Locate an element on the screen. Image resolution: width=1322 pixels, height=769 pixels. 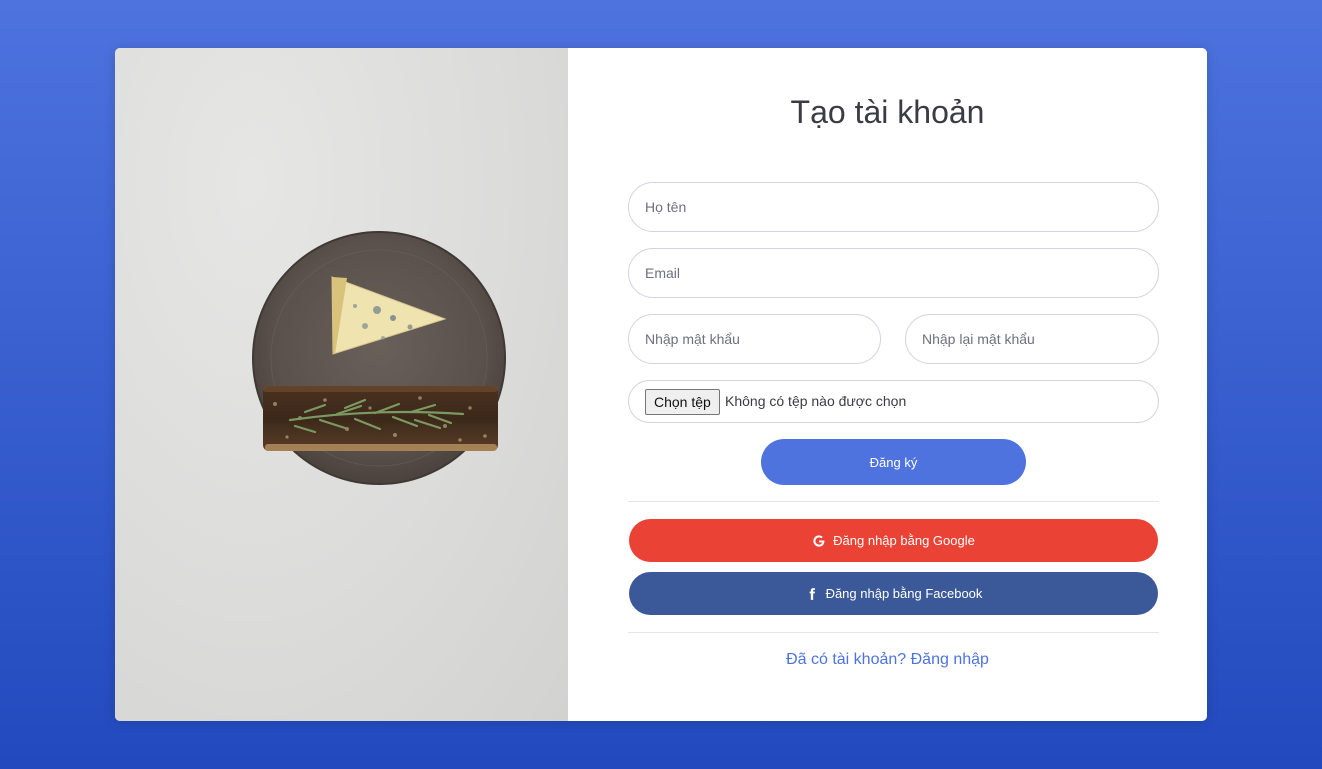
password-repeat-input is located at coordinates (1032, 339).